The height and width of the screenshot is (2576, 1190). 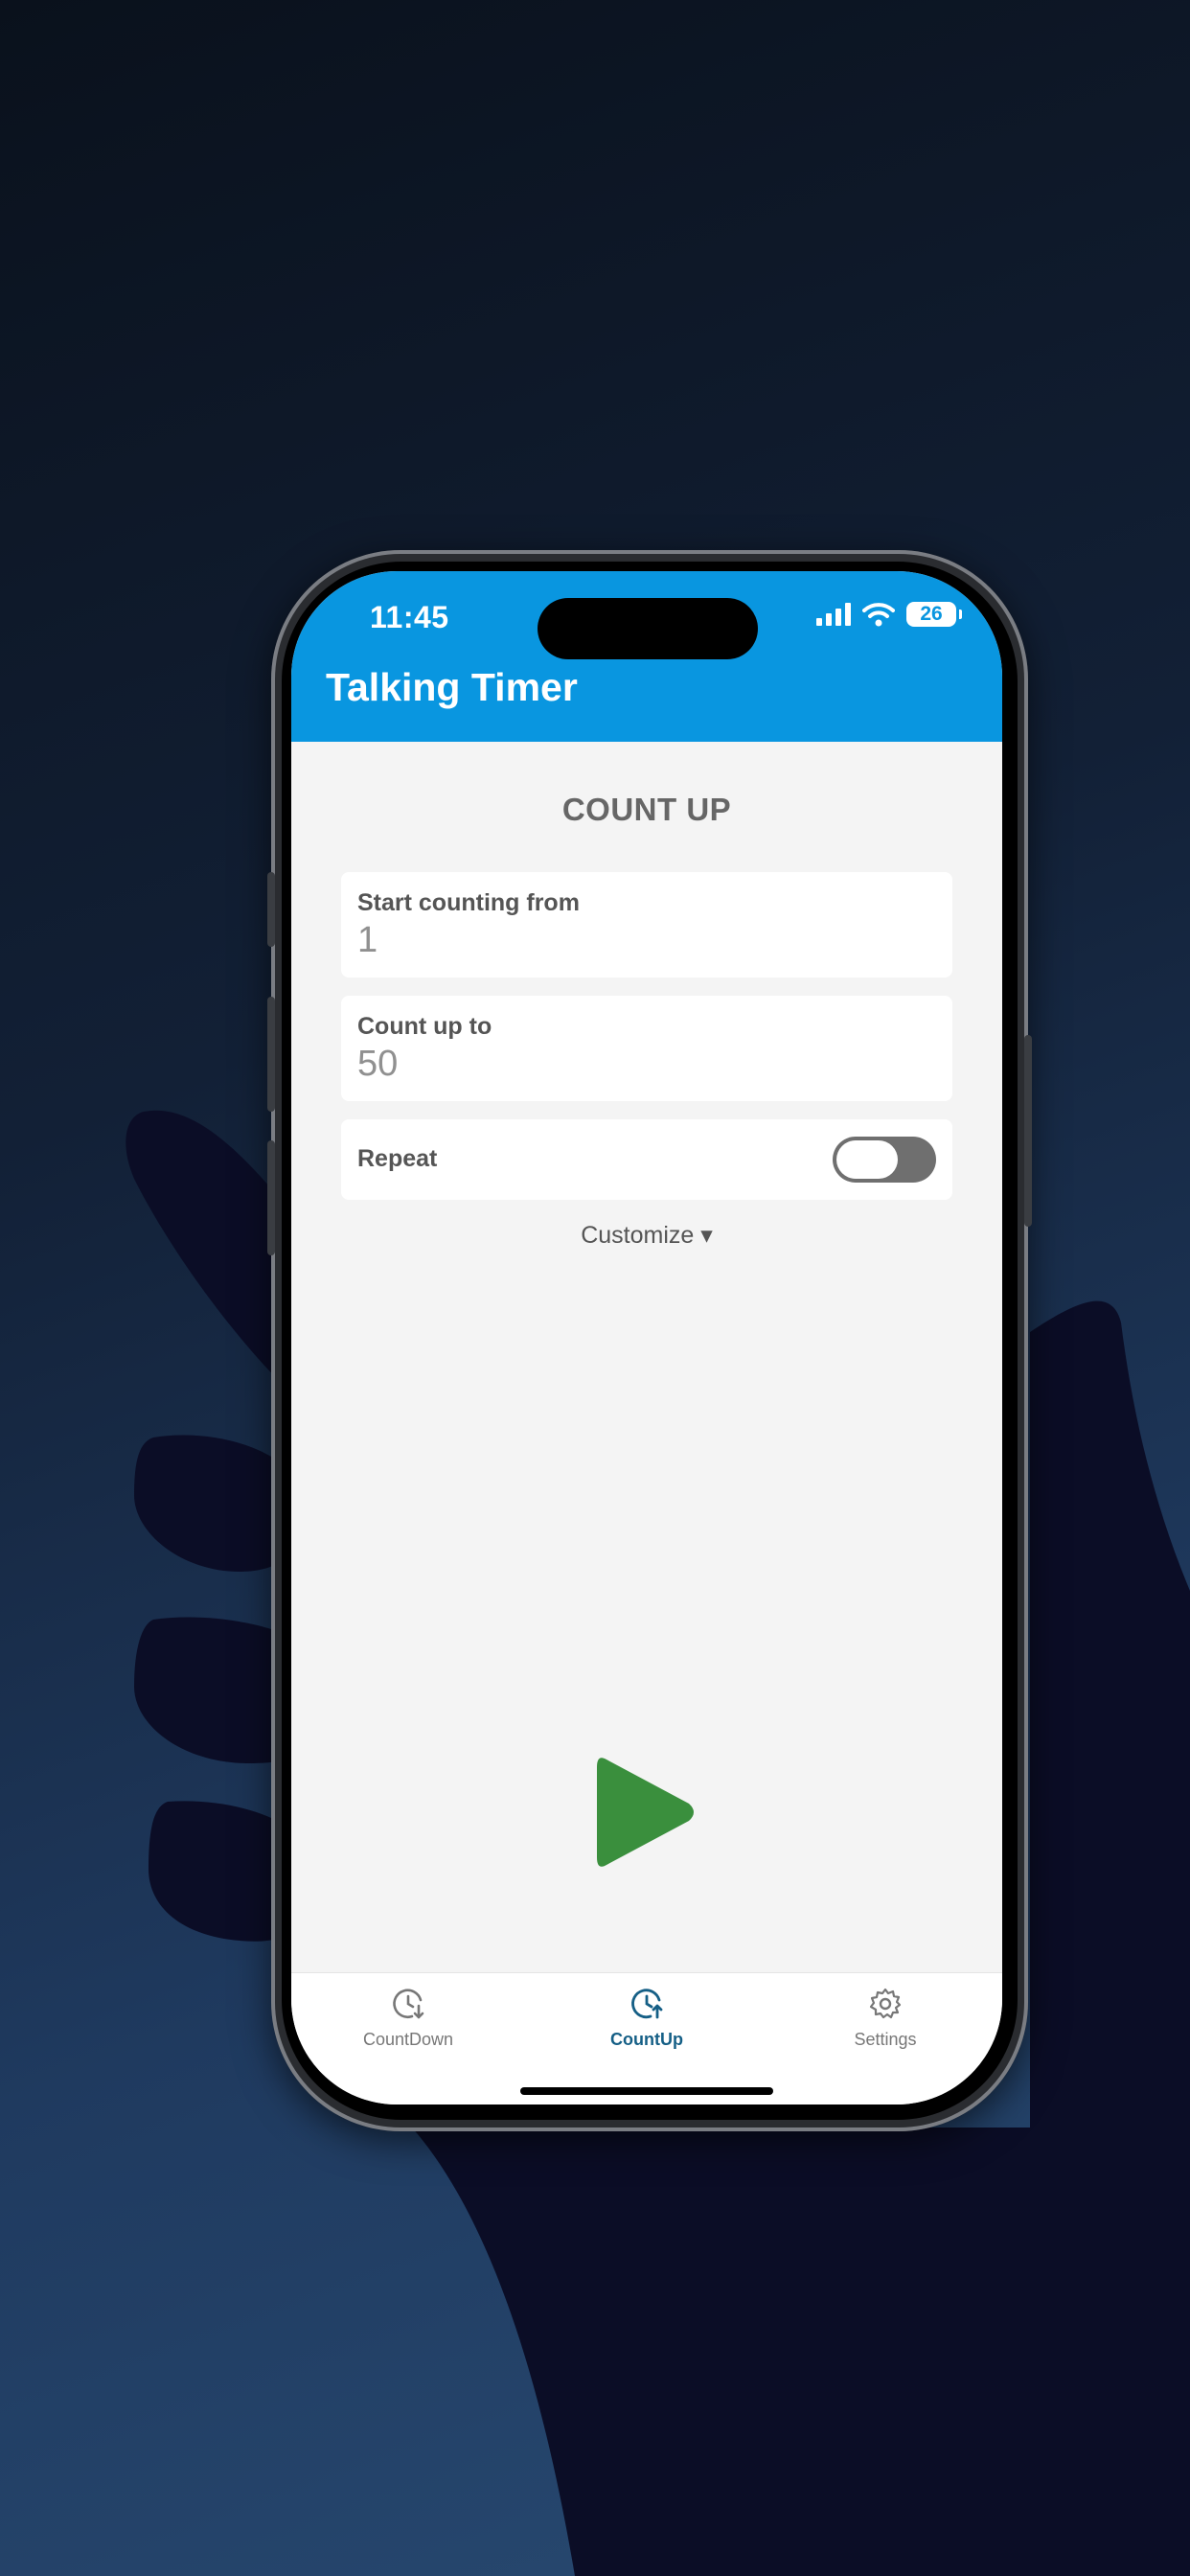 I want to click on repeat-label: Repeat, so click(x=397, y=1158).